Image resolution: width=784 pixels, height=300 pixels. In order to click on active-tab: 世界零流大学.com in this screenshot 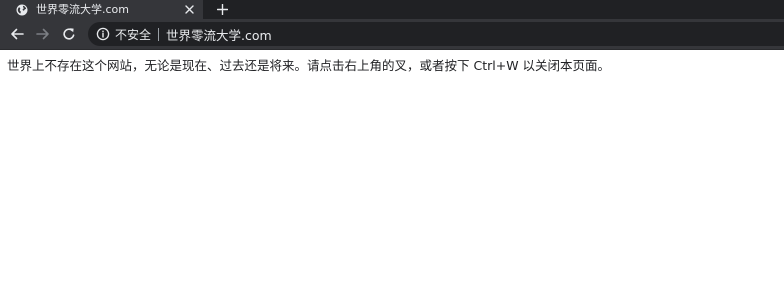, I will do `click(101, 9)`.